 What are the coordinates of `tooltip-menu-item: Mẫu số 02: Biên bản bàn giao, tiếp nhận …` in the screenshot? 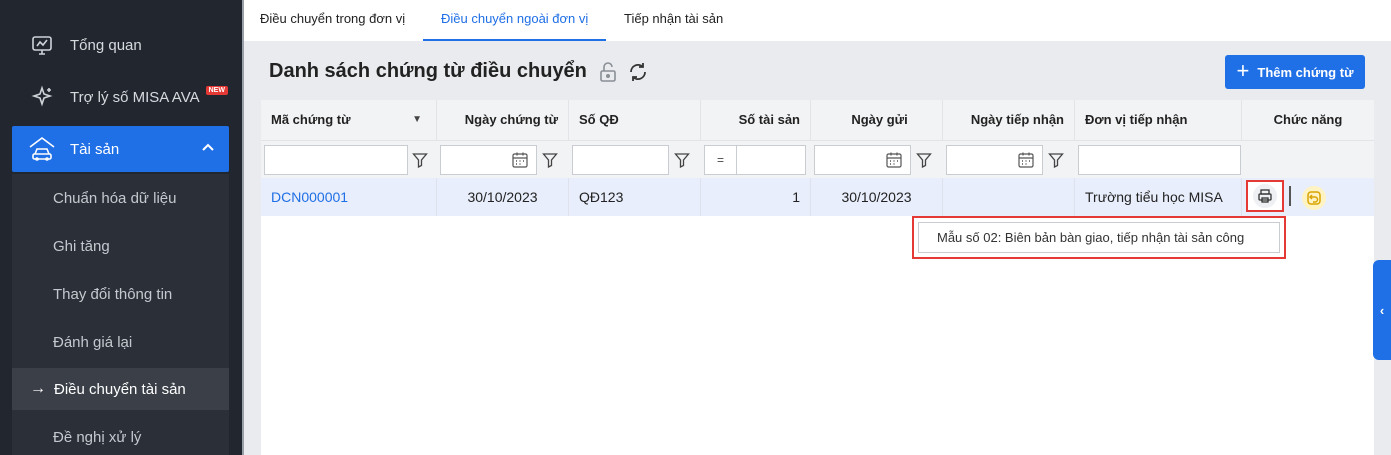 It's located at (1099, 237).